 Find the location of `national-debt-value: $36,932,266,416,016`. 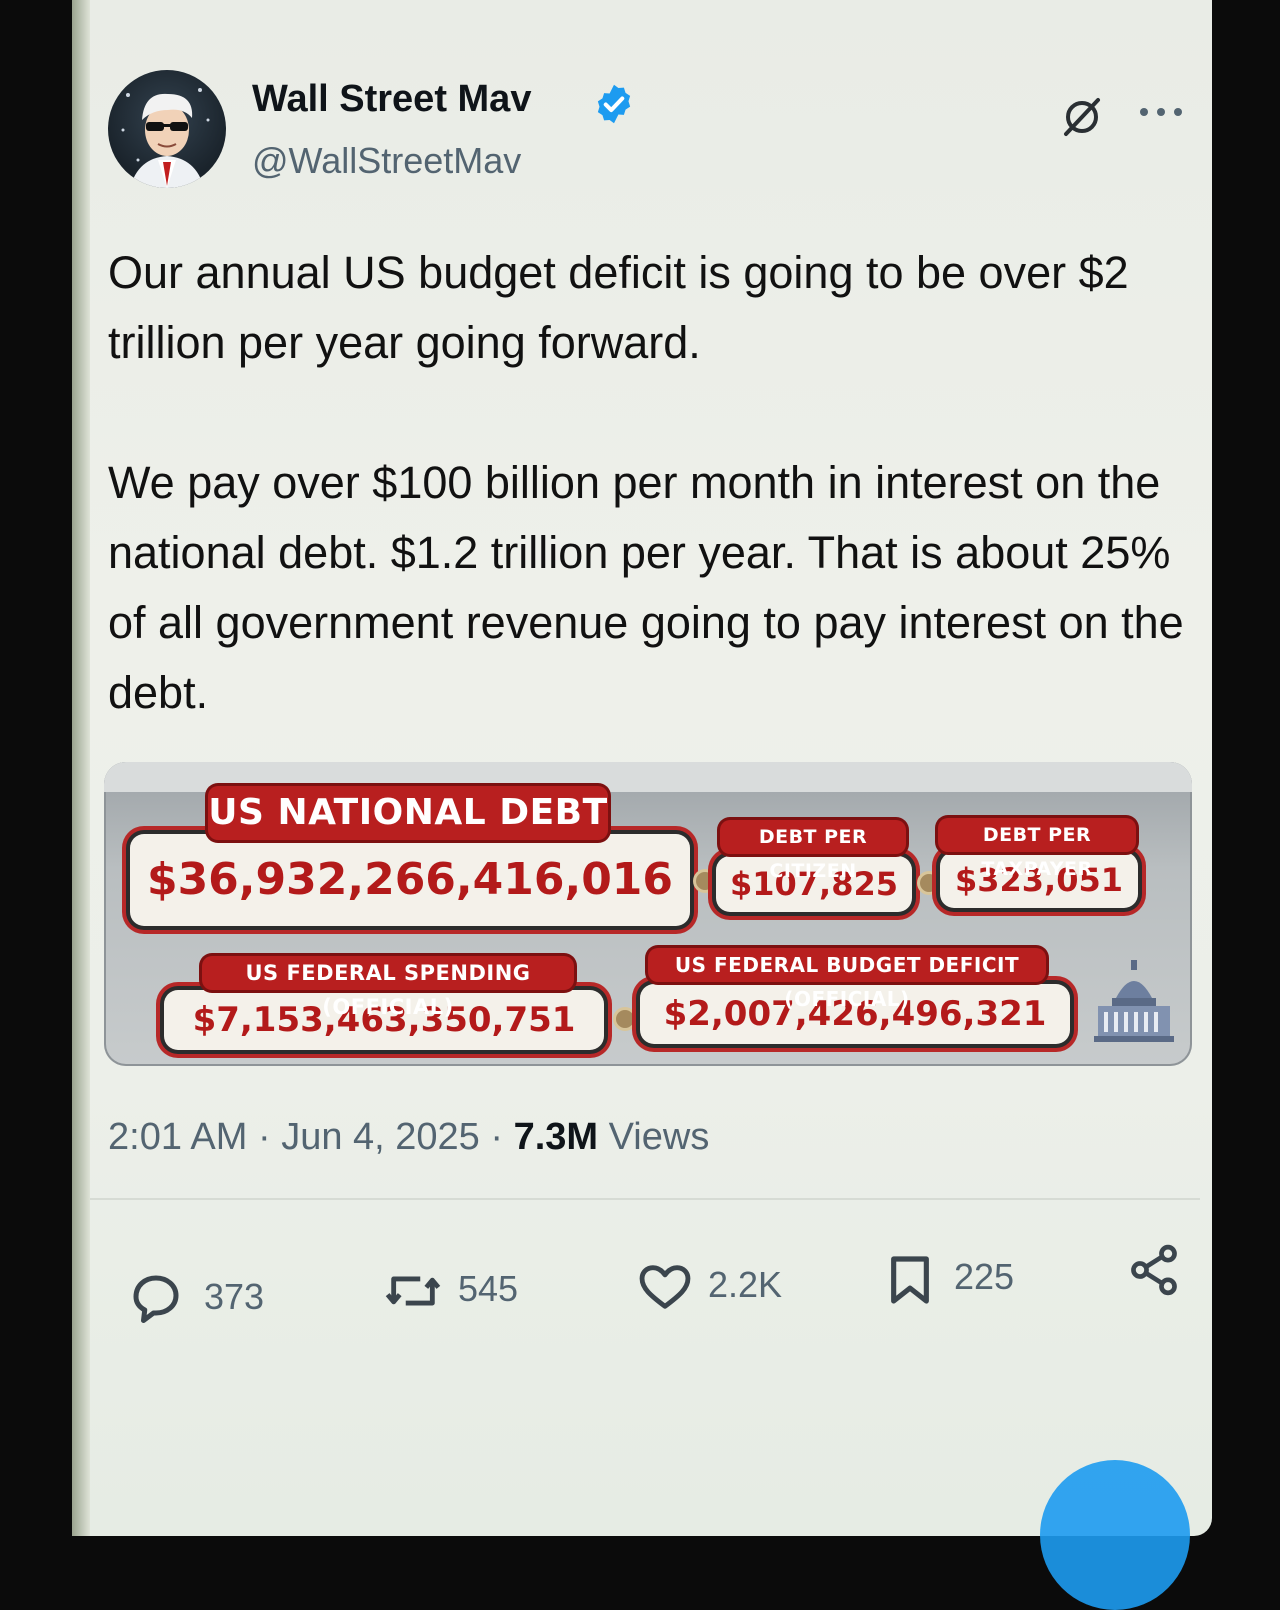

national-debt-value: $36,932,266,416,016 is located at coordinates (410, 880).